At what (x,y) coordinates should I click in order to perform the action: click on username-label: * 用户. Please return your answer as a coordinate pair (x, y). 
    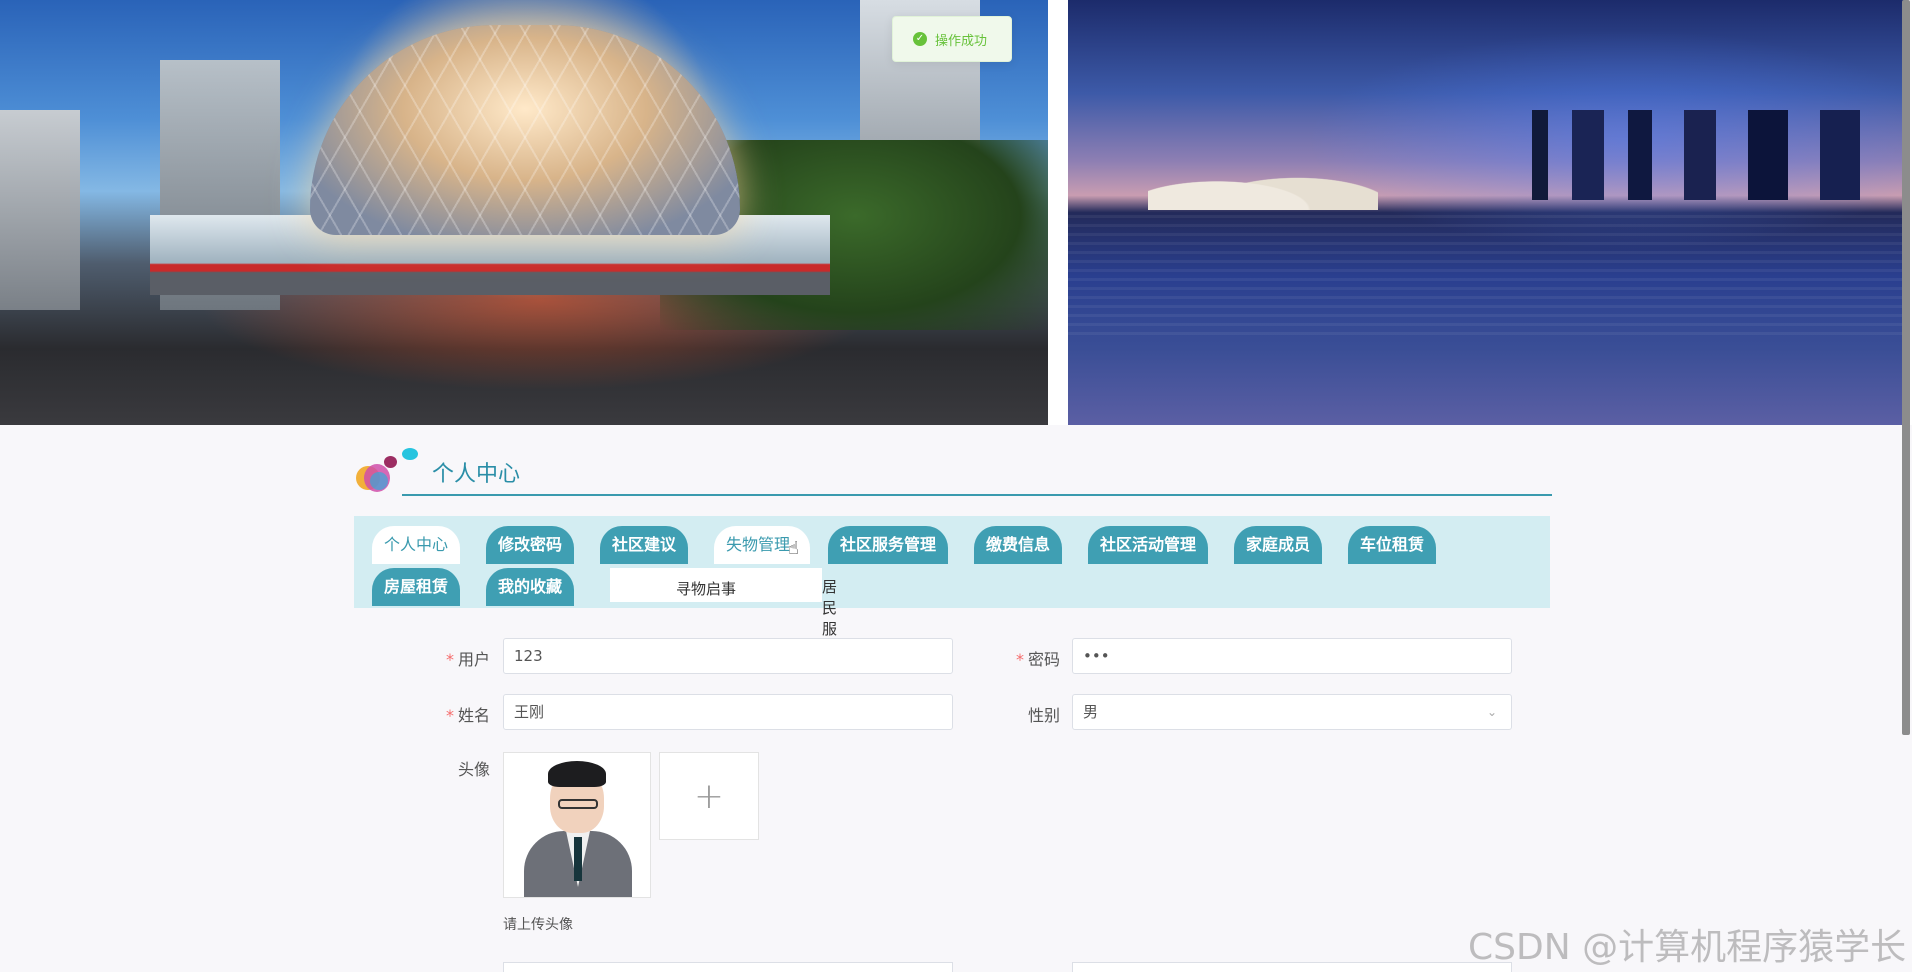
    Looking at the image, I should click on (467, 659).